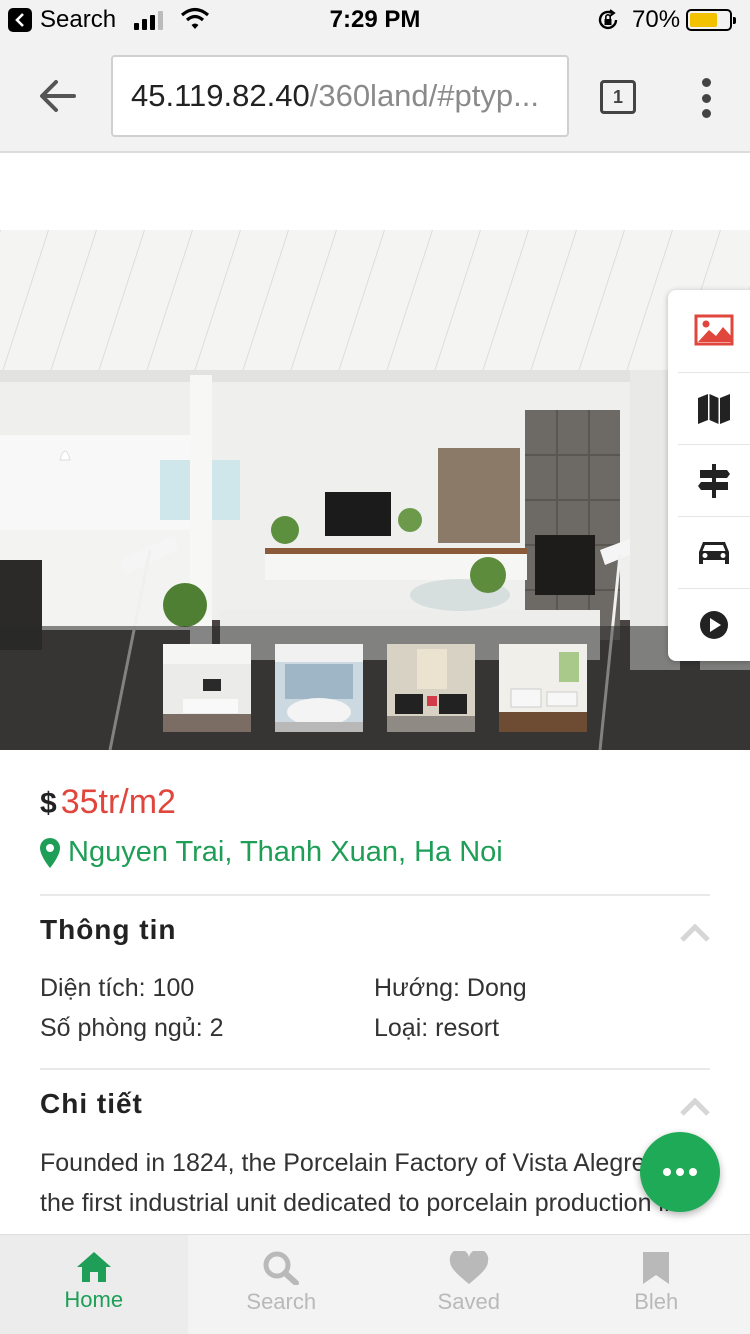 This screenshot has width=750, height=1334. What do you see at coordinates (220, 95) in the screenshot?
I see `url-host: 45.119.82.40` at bounding box center [220, 95].